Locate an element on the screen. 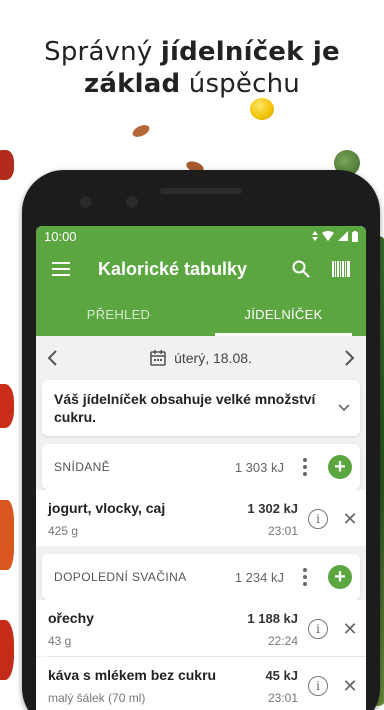  app-bar: Kalorické tabulky is located at coordinates (201, 269).